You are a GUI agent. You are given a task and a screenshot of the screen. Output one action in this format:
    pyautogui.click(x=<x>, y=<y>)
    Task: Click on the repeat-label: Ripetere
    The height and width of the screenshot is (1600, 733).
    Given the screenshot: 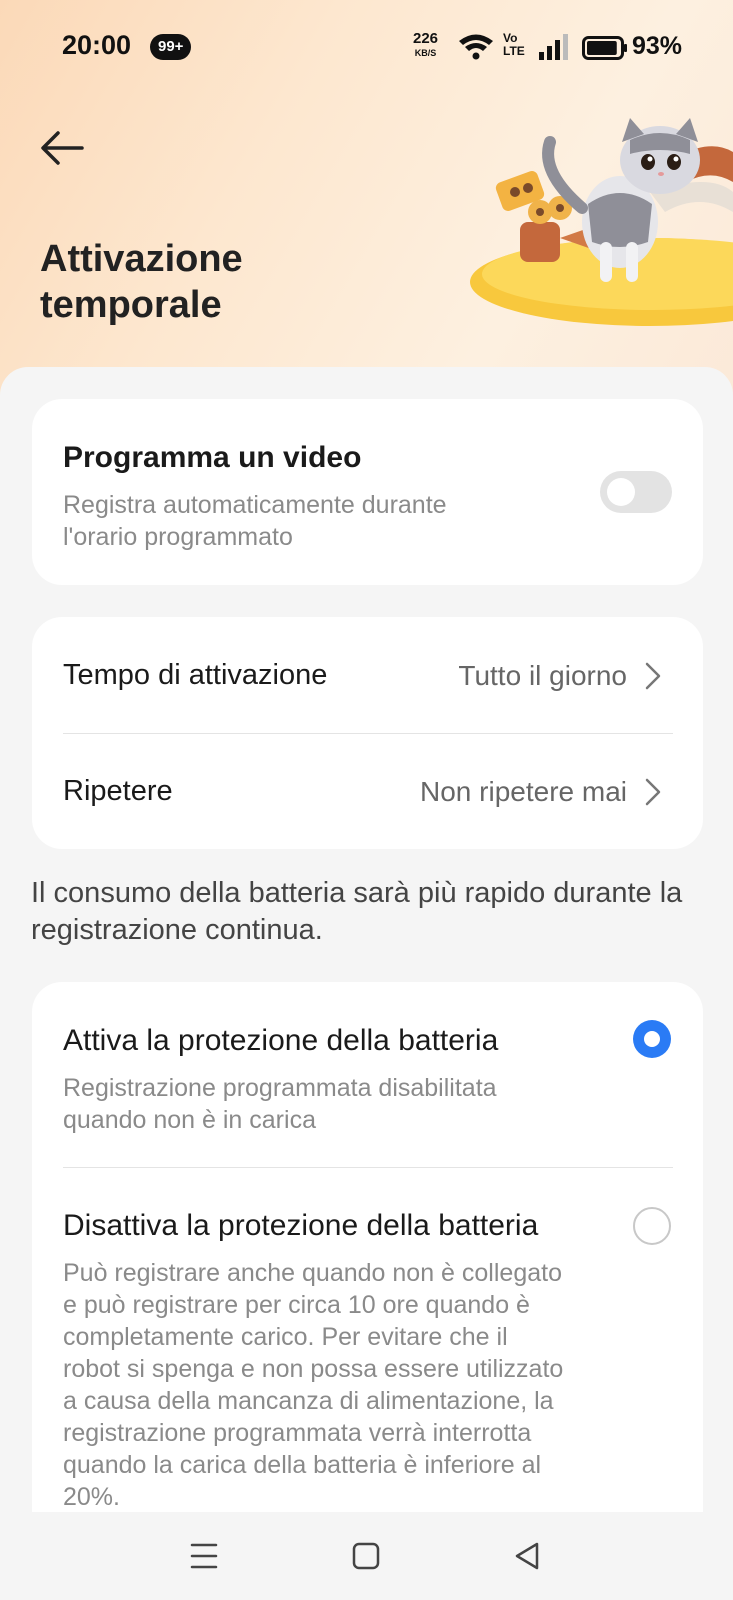 What is the action you would take?
    pyautogui.click(x=118, y=791)
    